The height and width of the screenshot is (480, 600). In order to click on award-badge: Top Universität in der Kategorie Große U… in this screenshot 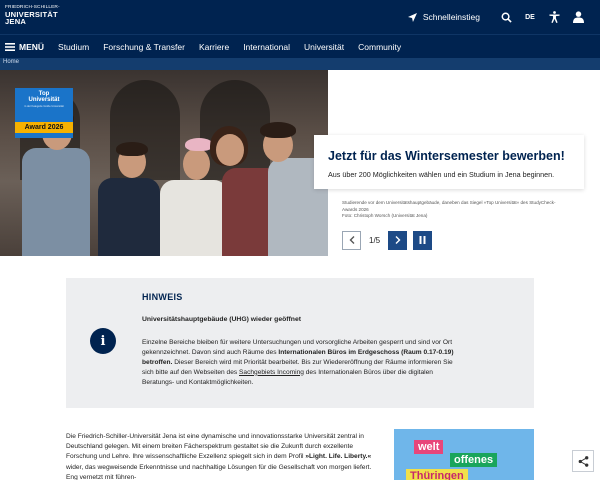, I will do `click(44, 113)`.